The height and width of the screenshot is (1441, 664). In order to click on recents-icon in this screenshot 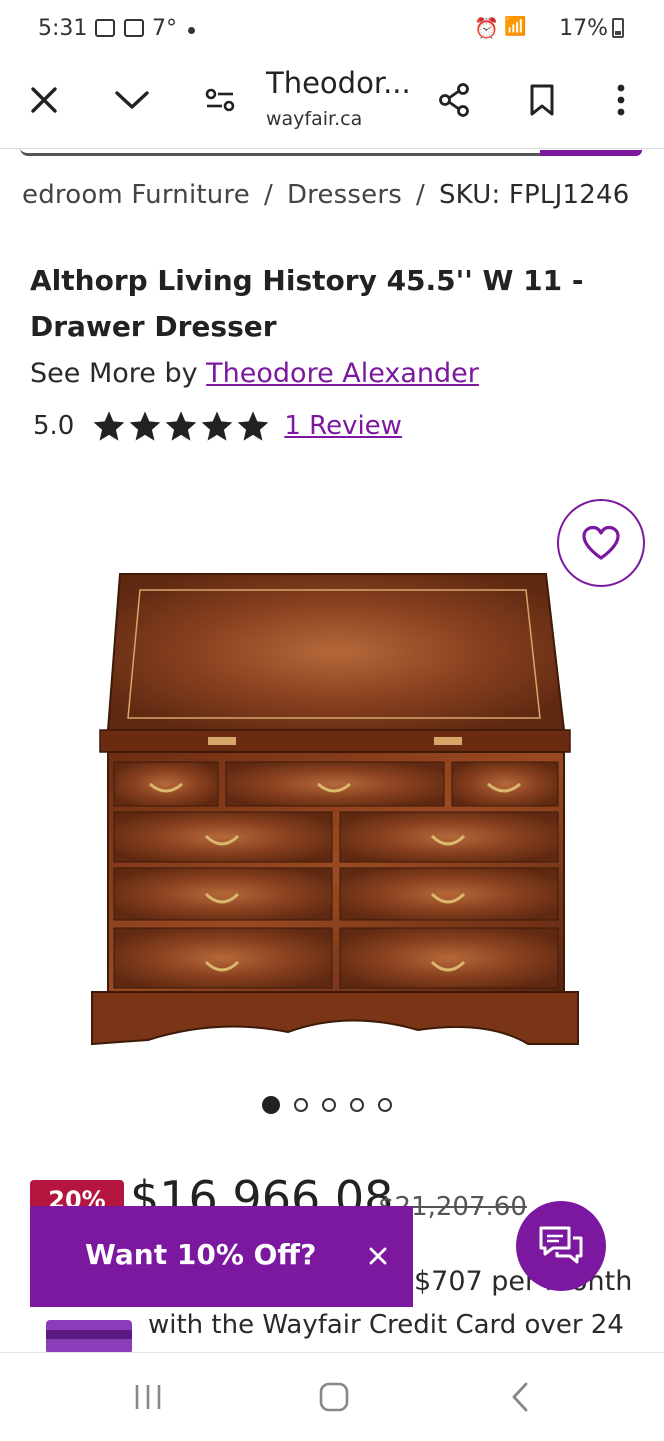, I will do `click(148, 1397)`.